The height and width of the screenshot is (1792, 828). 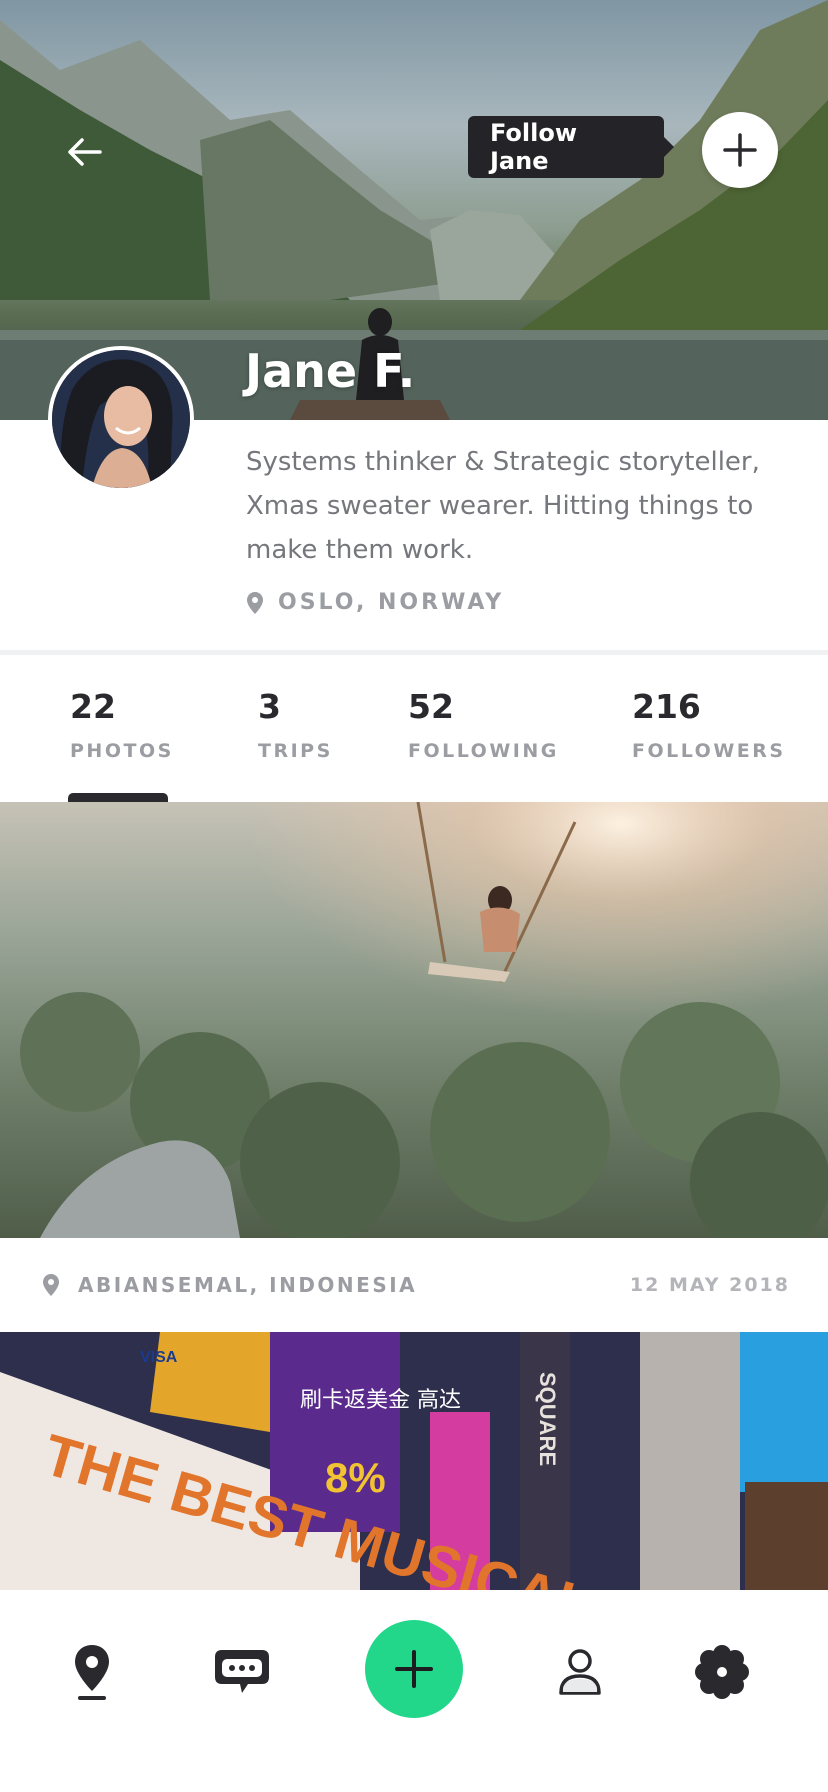 I want to click on avatar-portrait, so click(x=121, y=419).